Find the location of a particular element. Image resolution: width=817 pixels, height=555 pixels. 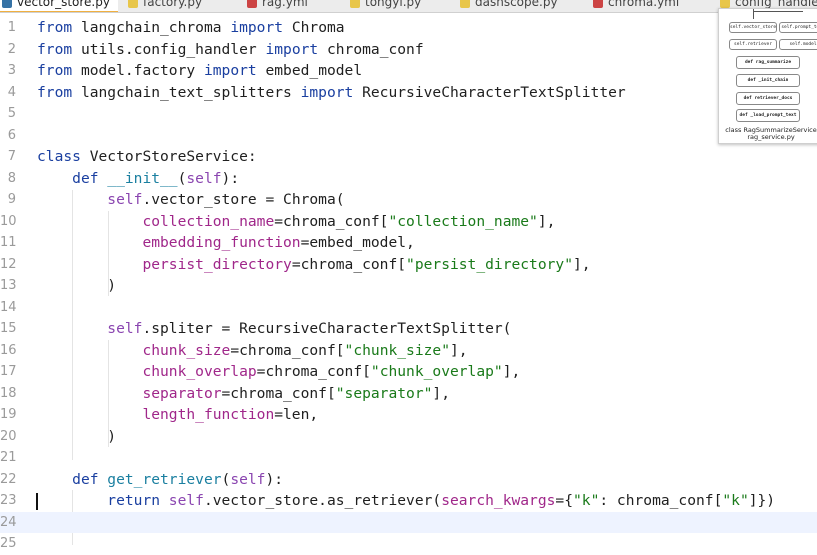

diagram-node: self.retriever is located at coordinates (753, 44).